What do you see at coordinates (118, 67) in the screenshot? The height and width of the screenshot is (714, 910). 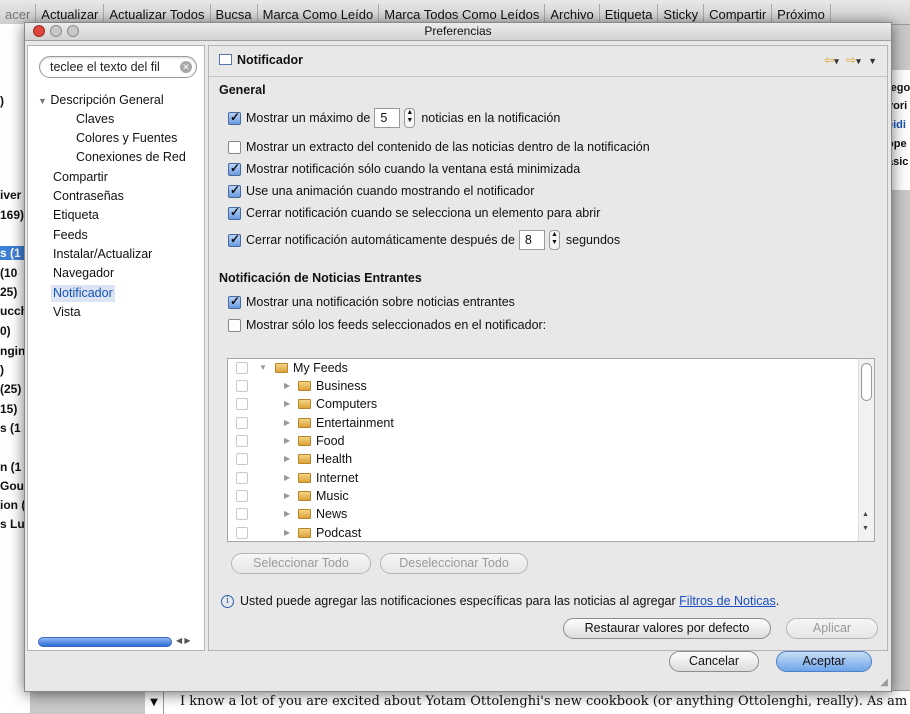 I see `filter-input: teclee el texto del fil ✕` at bounding box center [118, 67].